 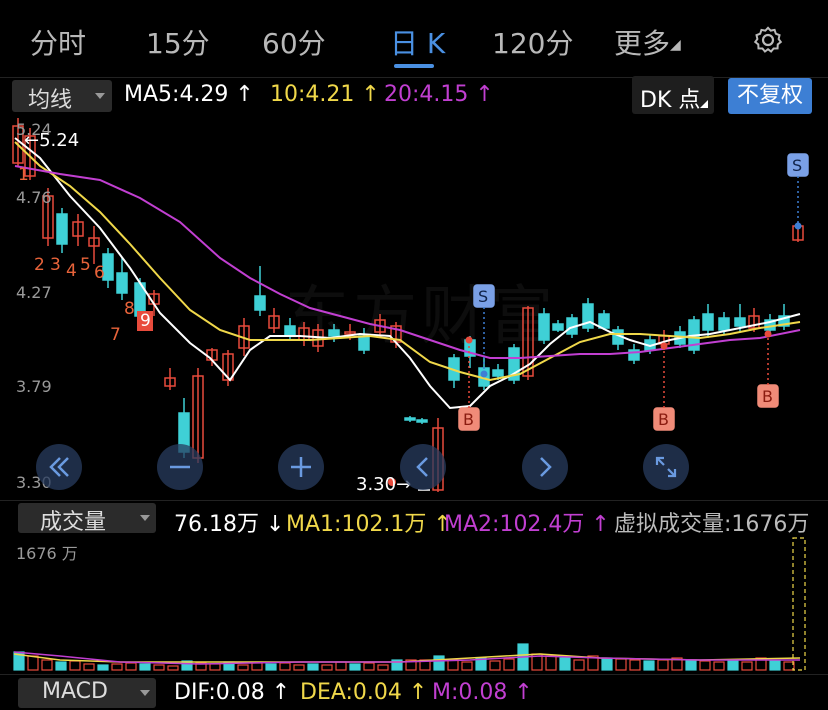 I want to click on macd-selector: MACD, so click(x=87, y=693).